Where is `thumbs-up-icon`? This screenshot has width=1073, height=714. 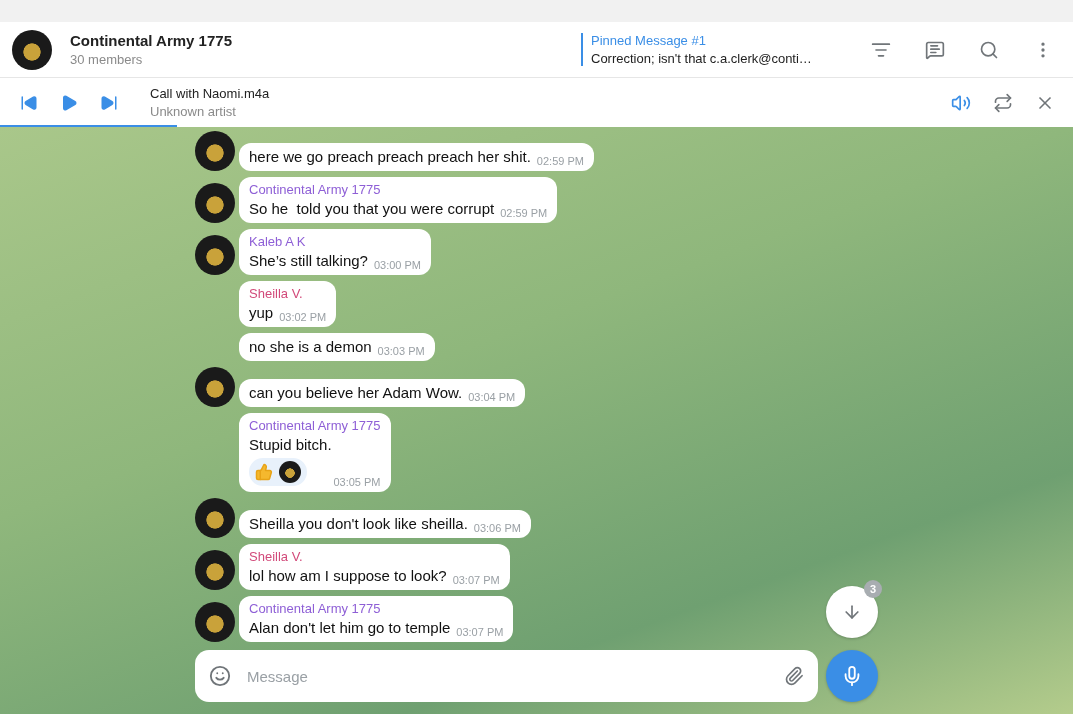
thumbs-up-icon is located at coordinates (264, 472).